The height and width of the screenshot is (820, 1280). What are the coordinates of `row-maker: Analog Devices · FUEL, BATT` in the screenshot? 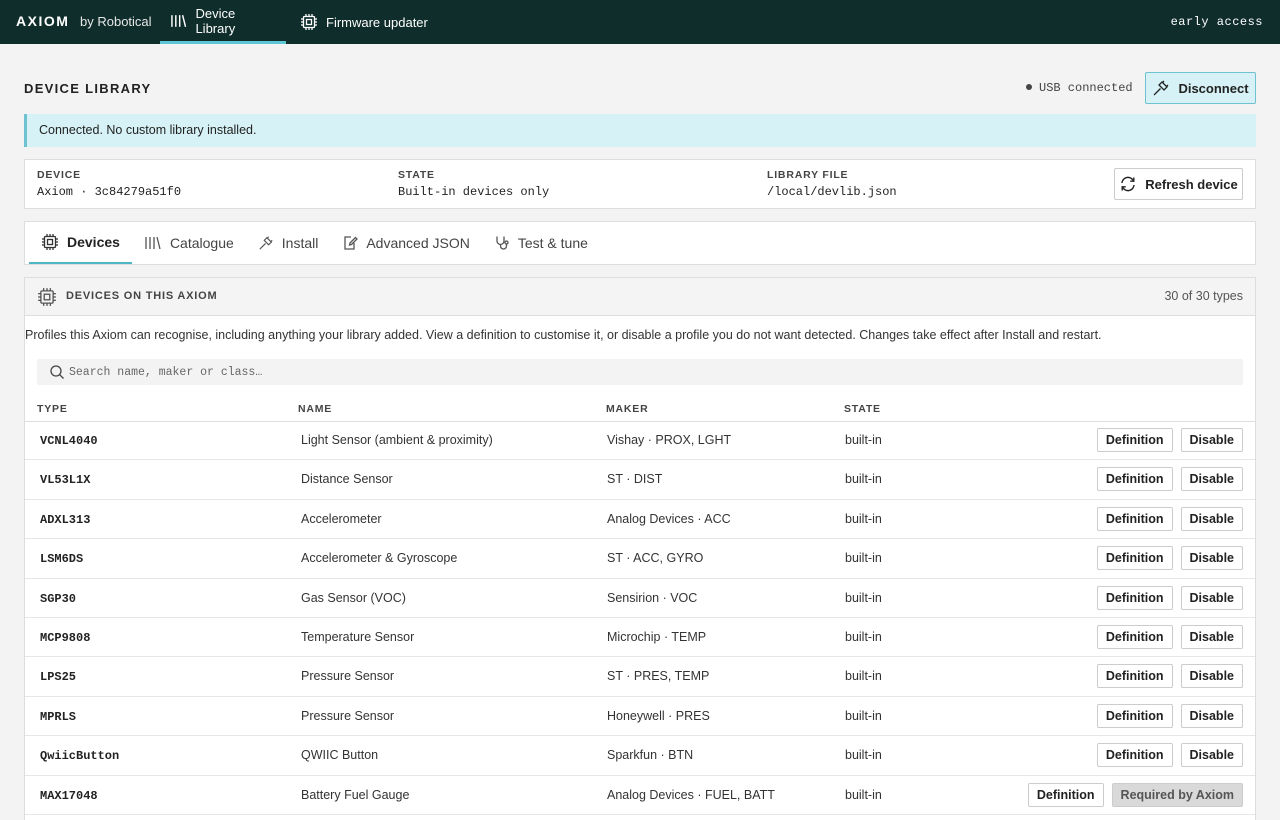 It's located at (691, 794).